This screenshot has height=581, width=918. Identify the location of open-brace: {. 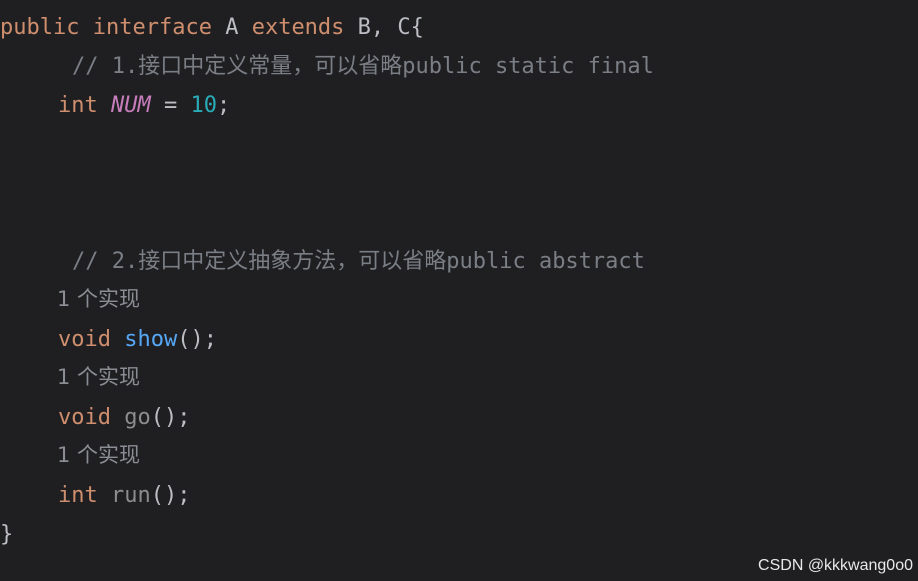
(417, 27).